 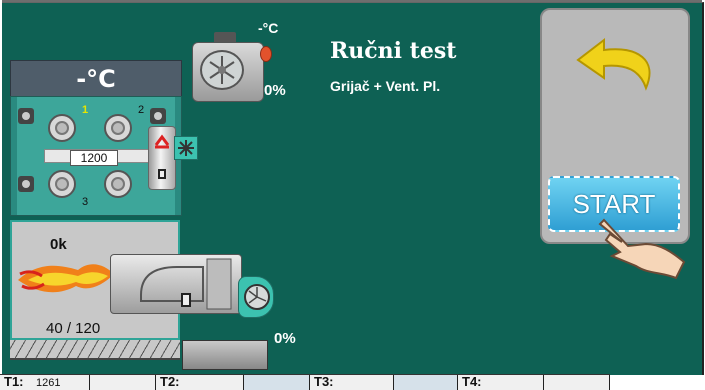 What do you see at coordinates (222, 70) in the screenshot?
I see `blower-fan-icon` at bounding box center [222, 70].